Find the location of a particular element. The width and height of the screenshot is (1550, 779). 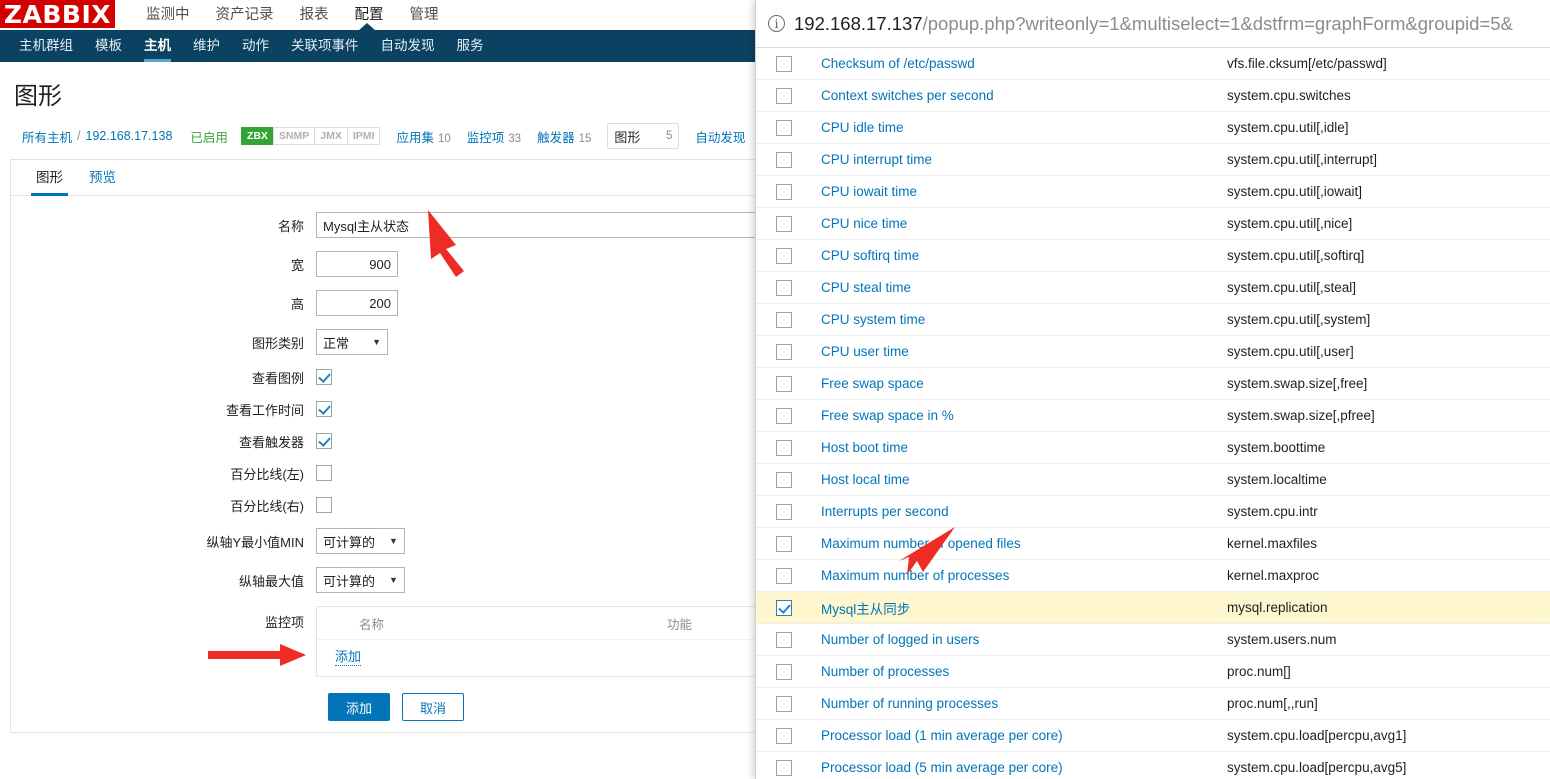

table-row: CPU steal time system.cpu.util[,steal] is located at coordinates (1153, 288).